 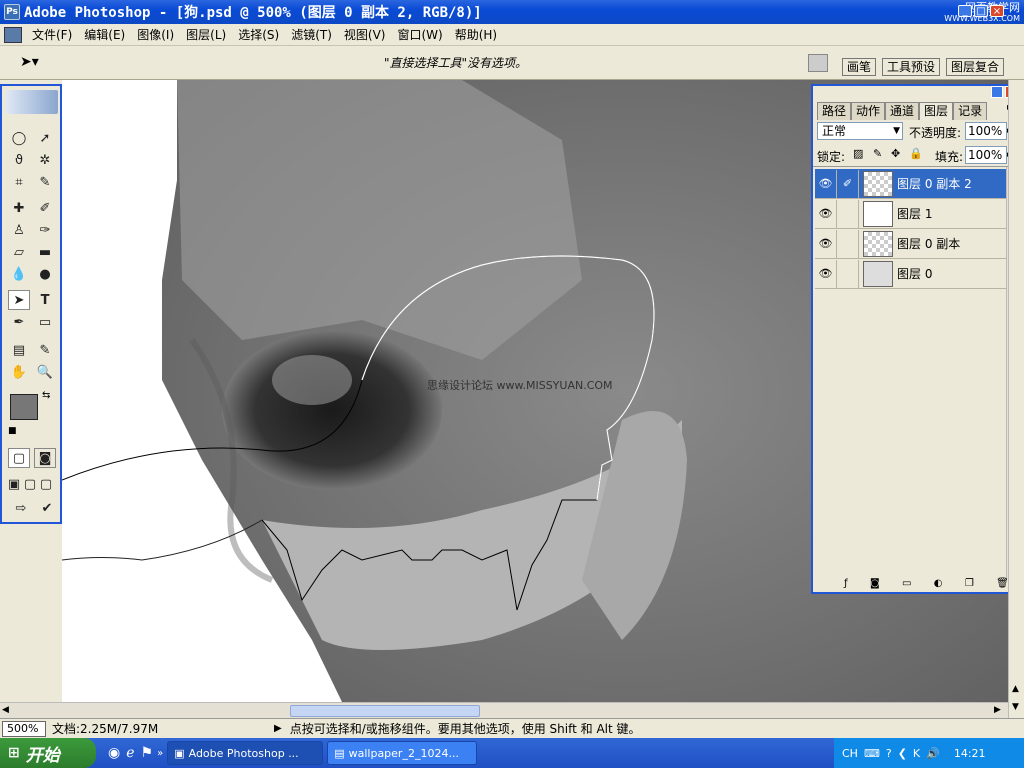 What do you see at coordinates (385, 711) in the screenshot?
I see `horizontal-scroll-thumb` at bounding box center [385, 711].